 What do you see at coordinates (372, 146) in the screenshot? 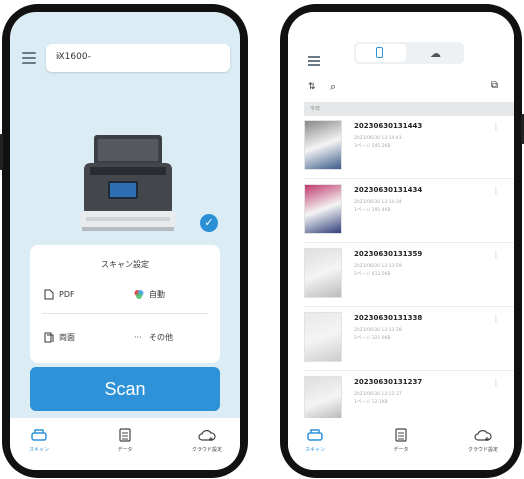
I see `file-info: 3ページ 545.2KB` at bounding box center [372, 146].